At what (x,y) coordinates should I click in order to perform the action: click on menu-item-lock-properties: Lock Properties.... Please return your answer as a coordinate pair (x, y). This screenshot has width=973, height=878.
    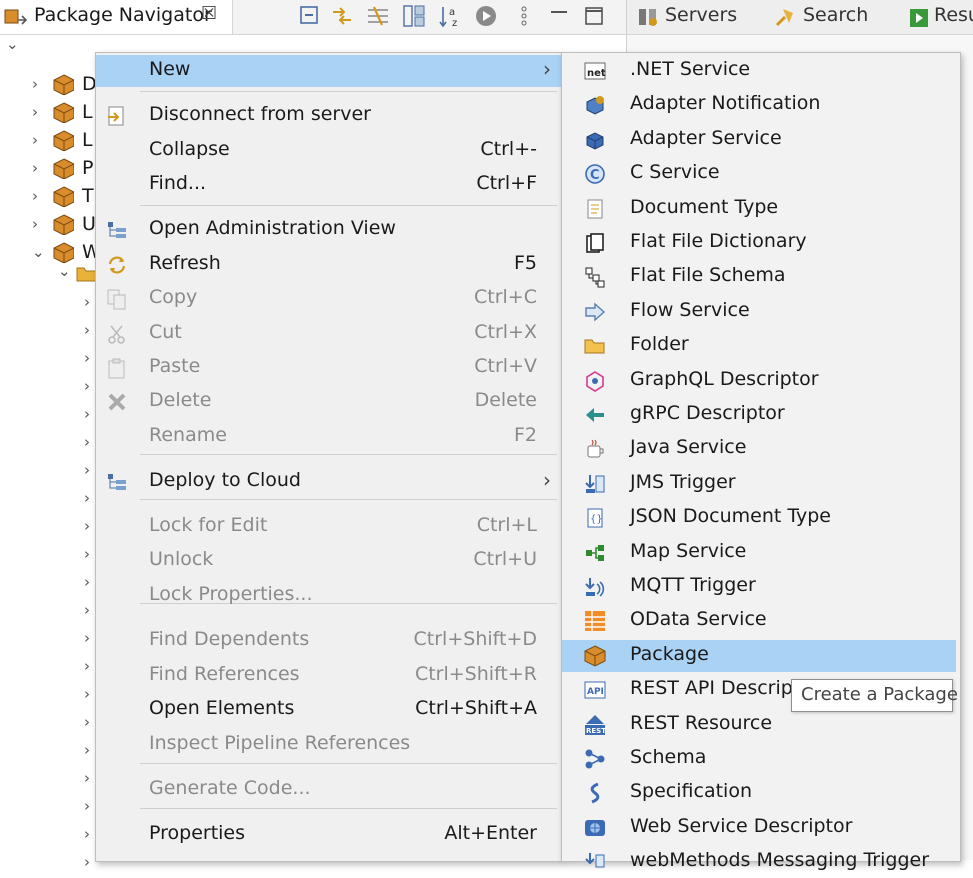
    Looking at the image, I should click on (328, 596).